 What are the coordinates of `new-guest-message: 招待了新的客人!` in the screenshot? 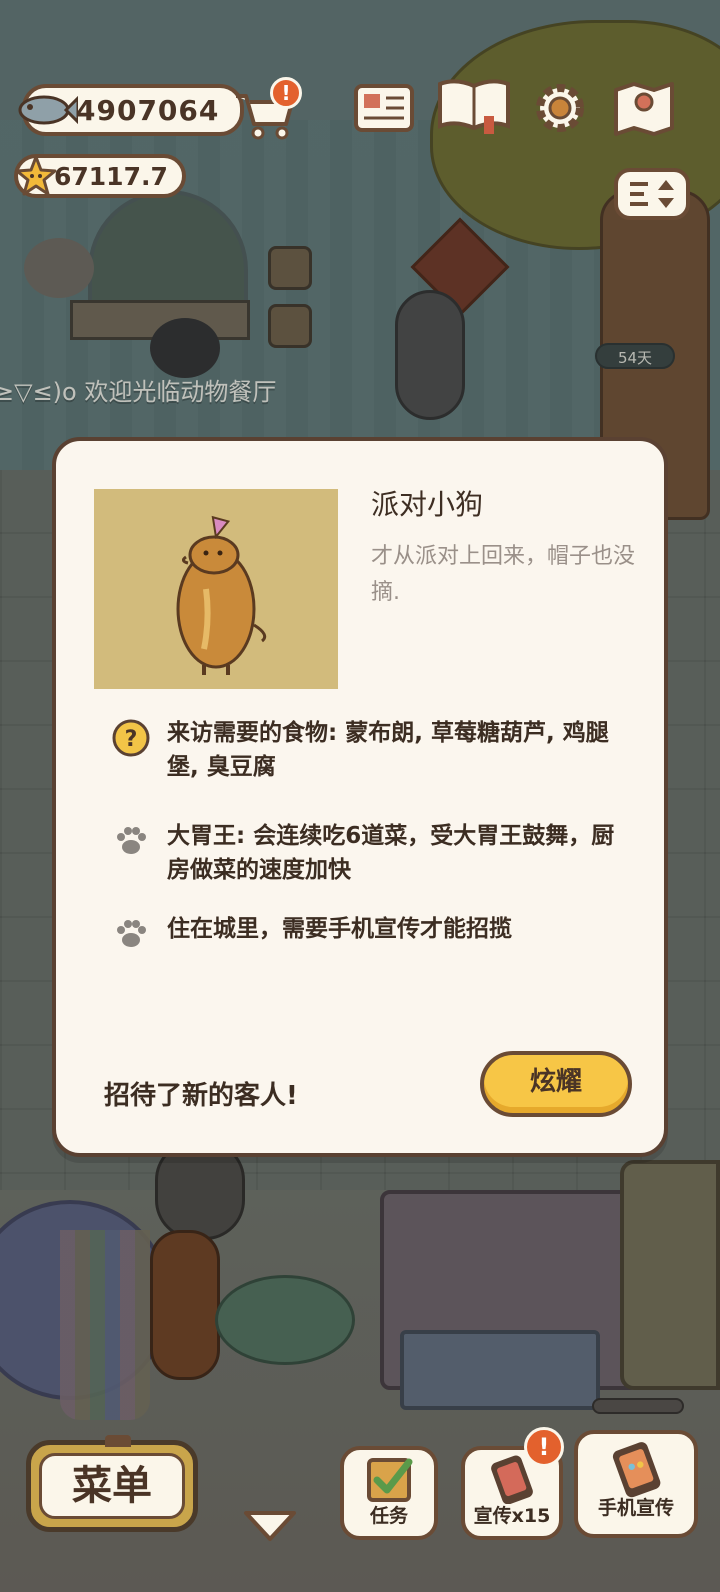 It's located at (201, 1096).